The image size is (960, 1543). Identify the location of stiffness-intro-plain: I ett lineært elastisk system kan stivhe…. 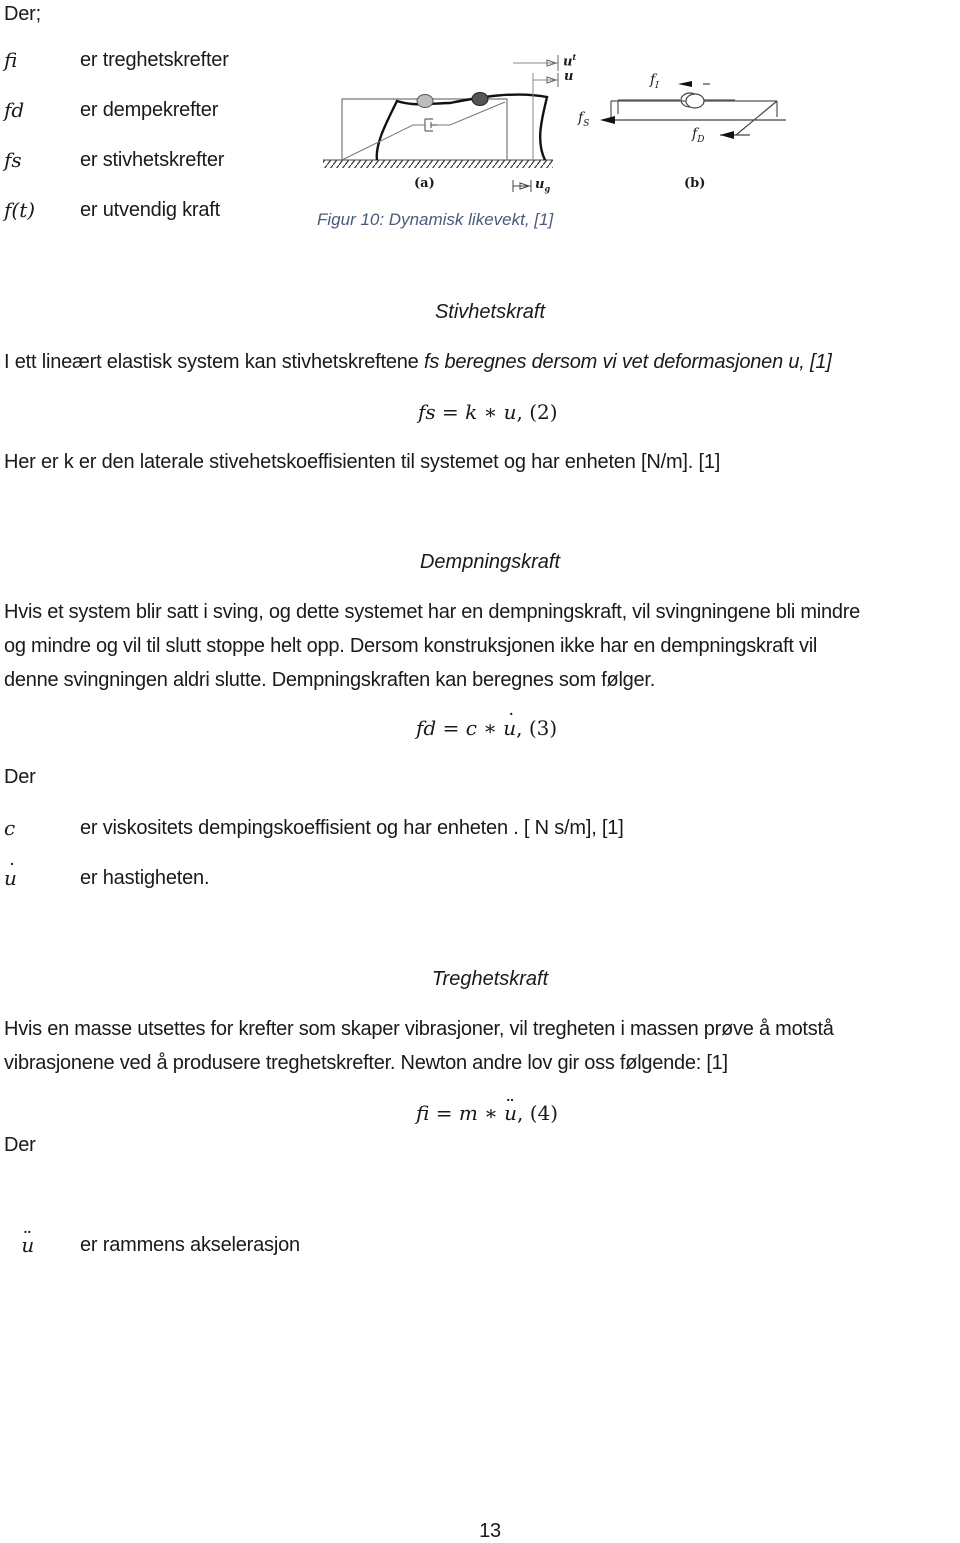
(214, 362).